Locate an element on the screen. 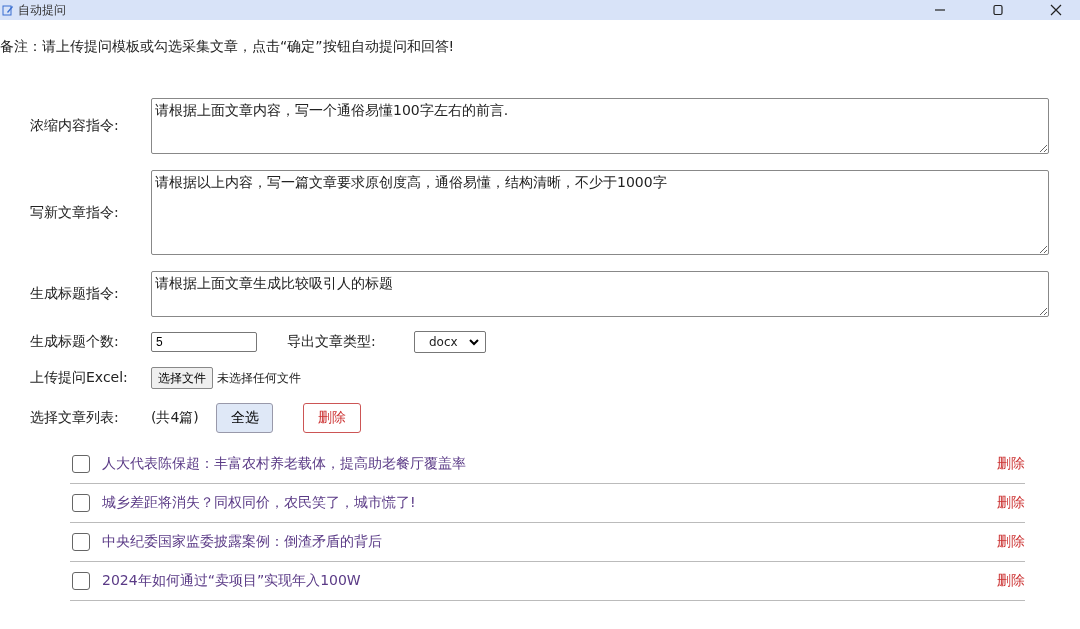  chevron-icon is located at coordinates (474, 342).